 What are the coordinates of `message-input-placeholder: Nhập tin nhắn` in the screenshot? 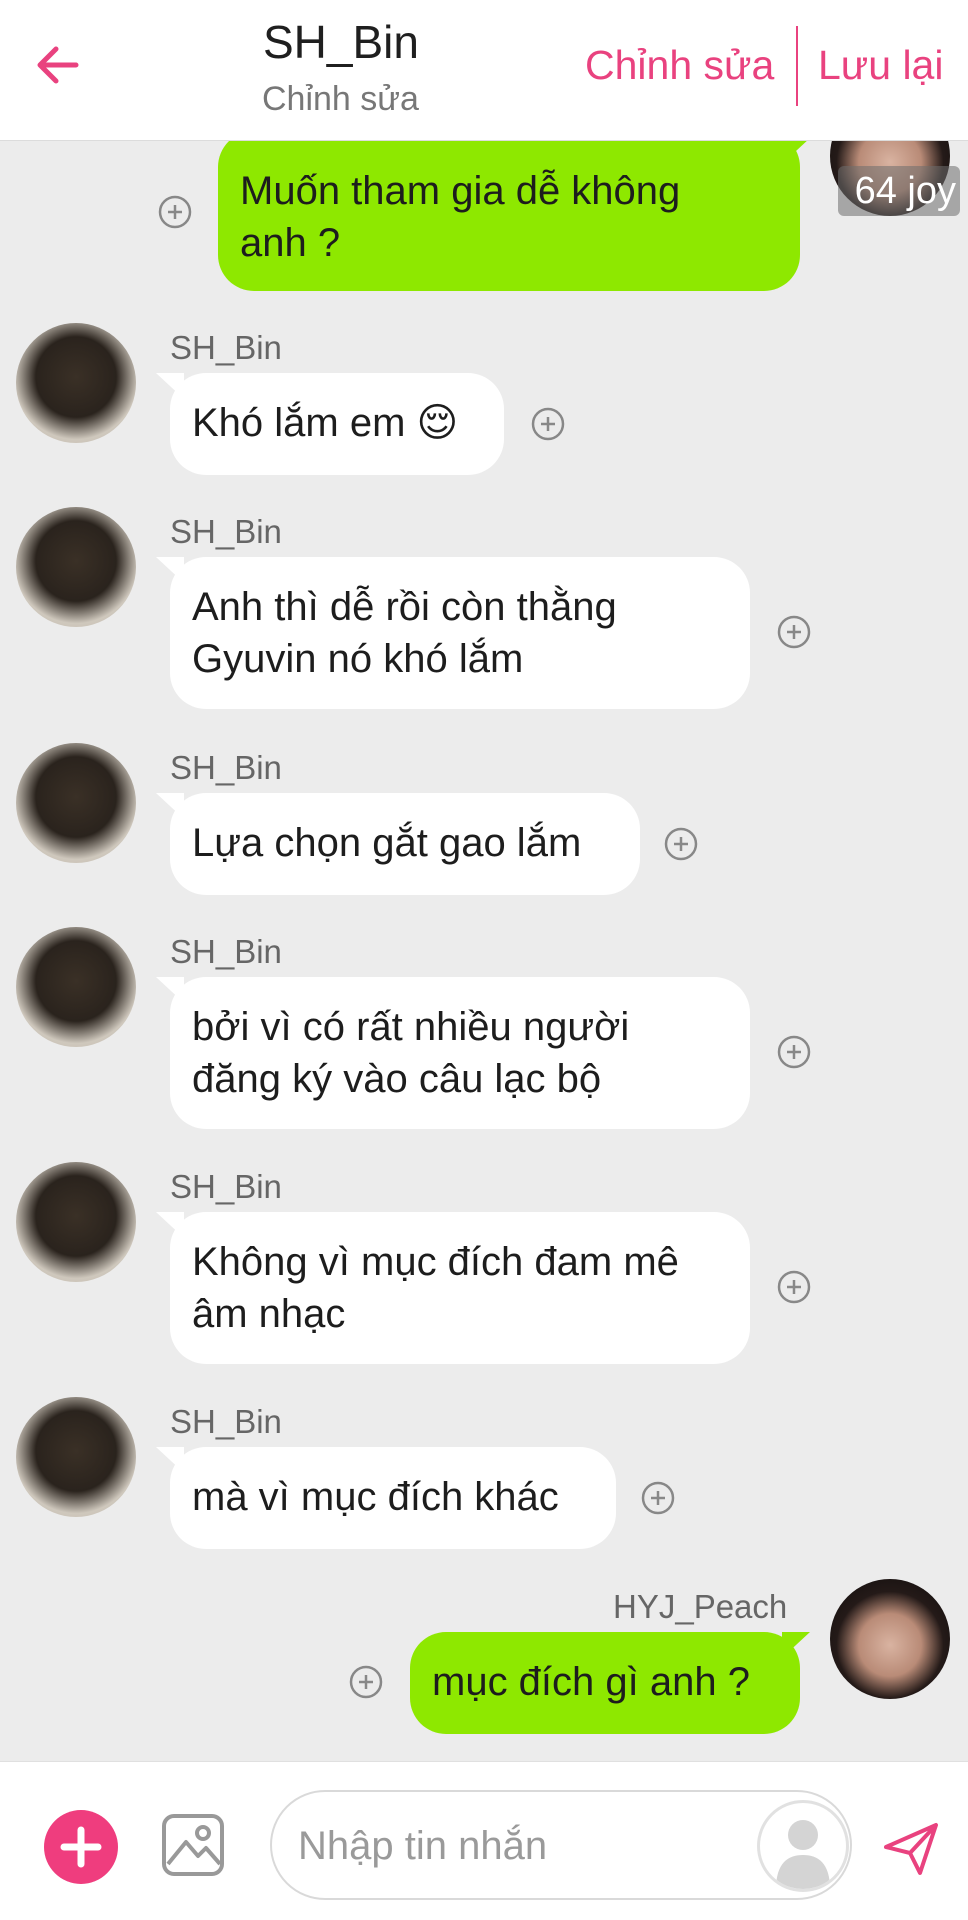 It's located at (423, 1846).